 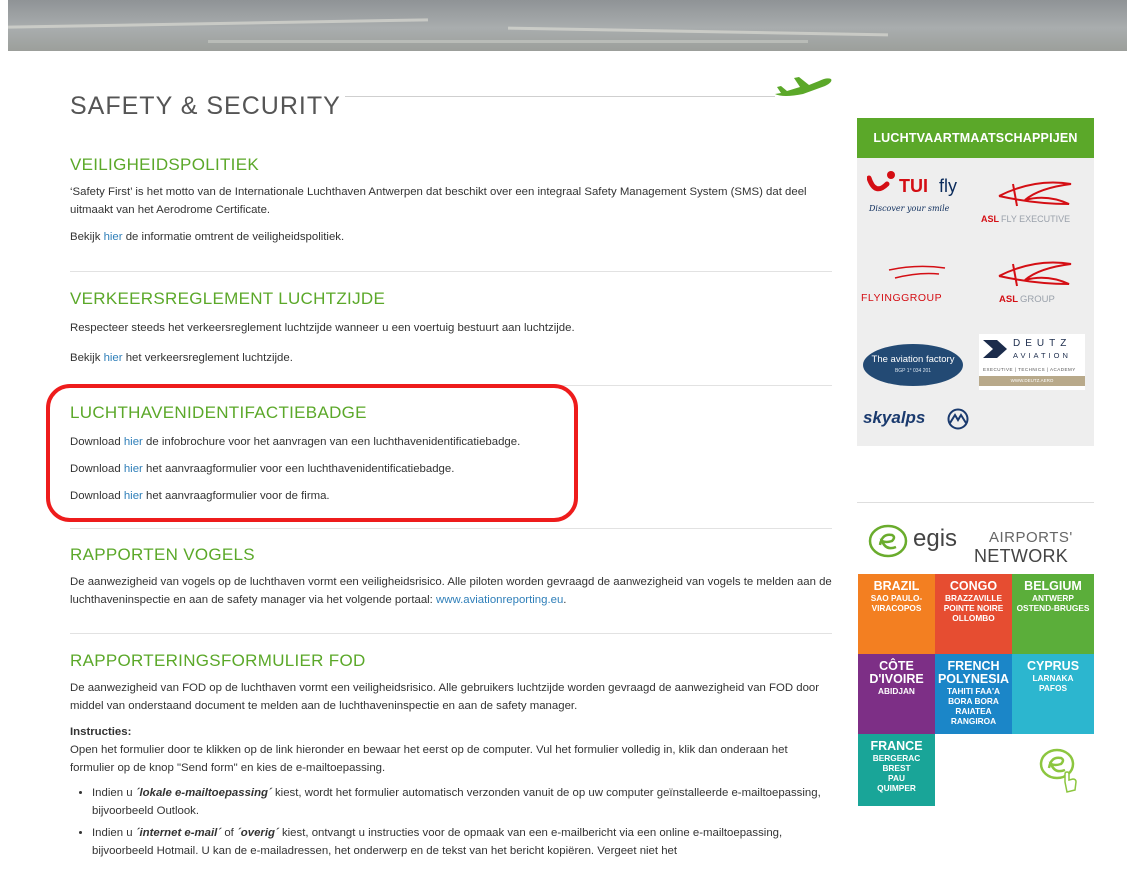 I want to click on aviation-factory-logo: The aviation factory BGP 1° 034 201, so click(x=913, y=365).